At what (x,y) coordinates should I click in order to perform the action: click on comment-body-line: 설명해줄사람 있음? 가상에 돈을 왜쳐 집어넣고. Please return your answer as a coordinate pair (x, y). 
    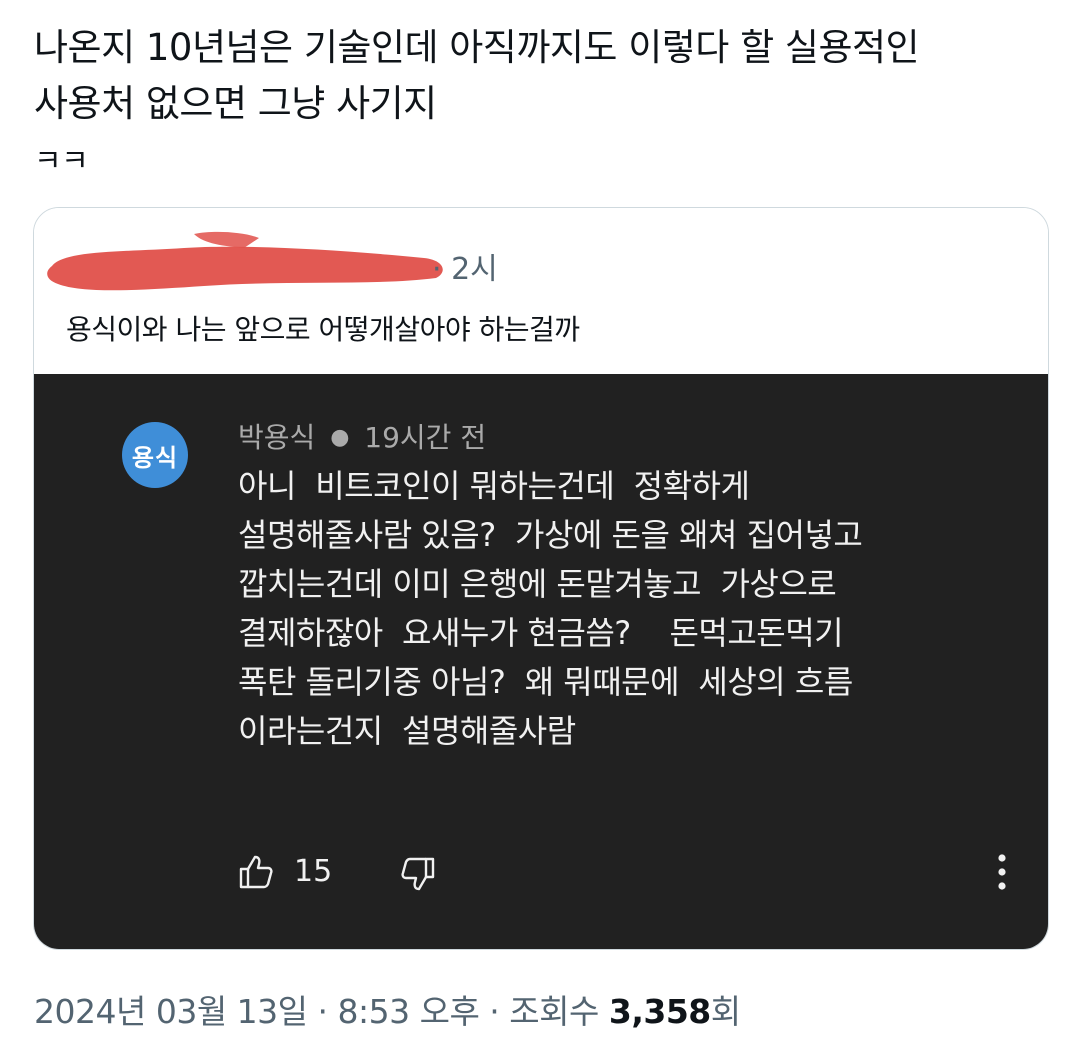
    Looking at the image, I should click on (550, 535).